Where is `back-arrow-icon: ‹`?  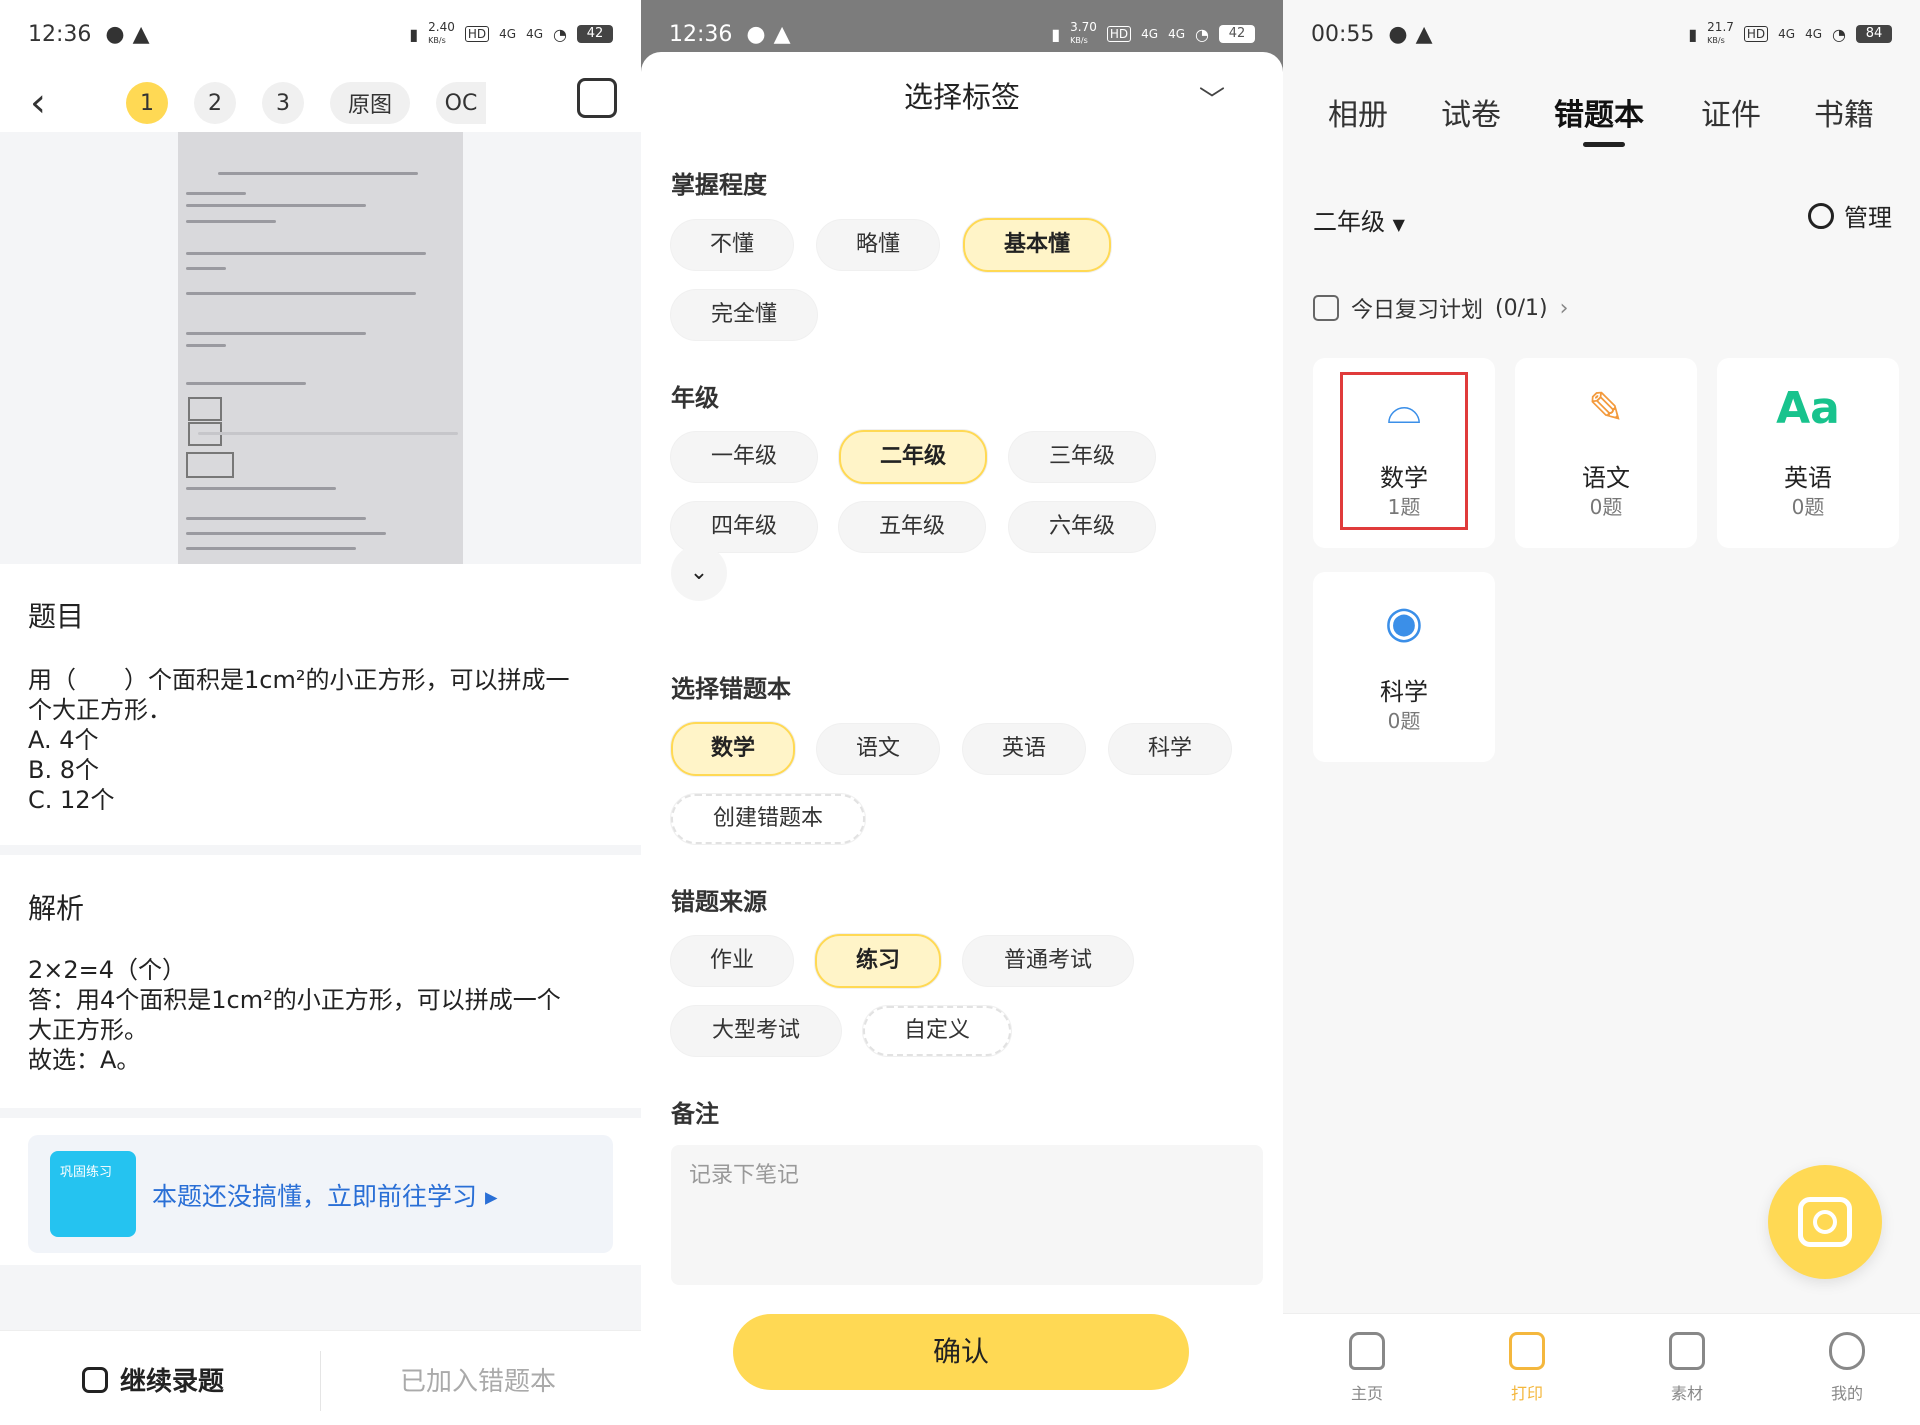
back-arrow-icon: ‹ is located at coordinates (38, 103).